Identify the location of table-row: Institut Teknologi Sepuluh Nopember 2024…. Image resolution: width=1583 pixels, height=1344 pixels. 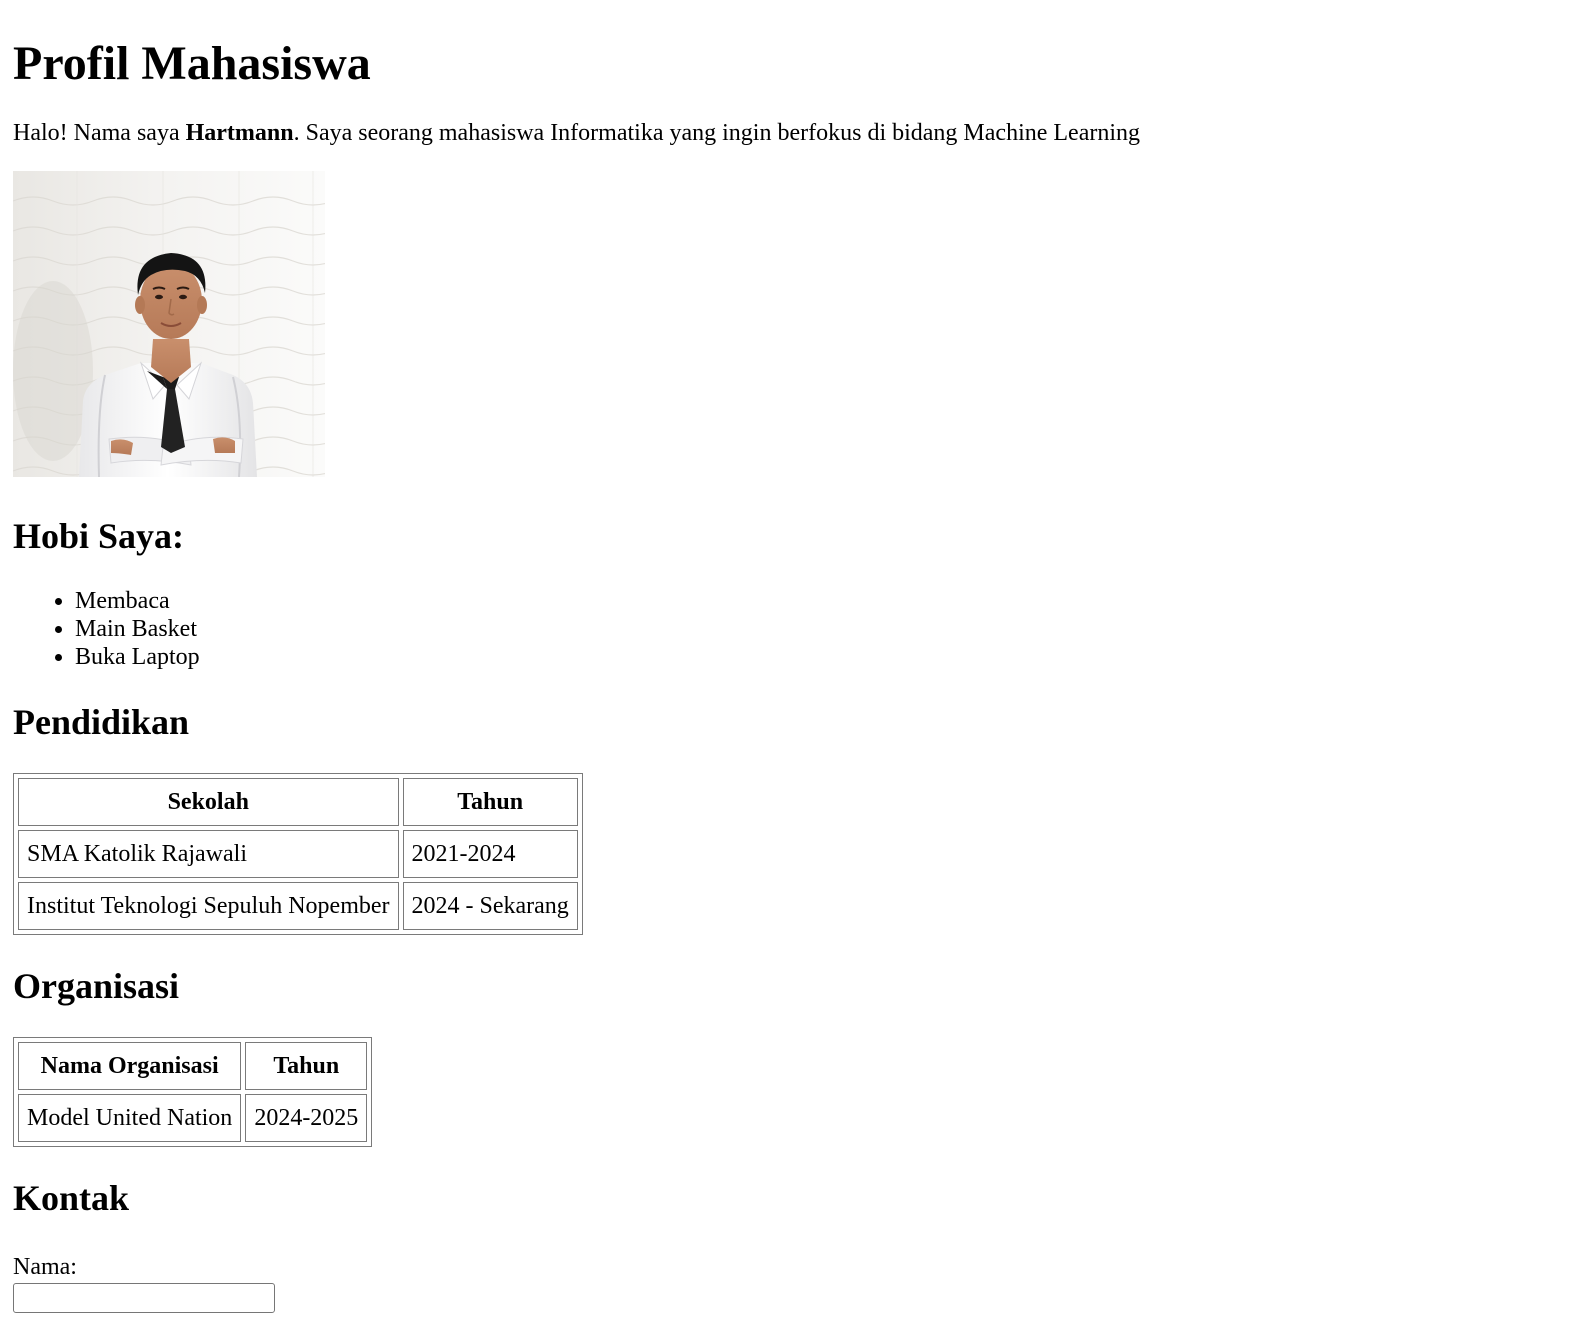
(298, 906).